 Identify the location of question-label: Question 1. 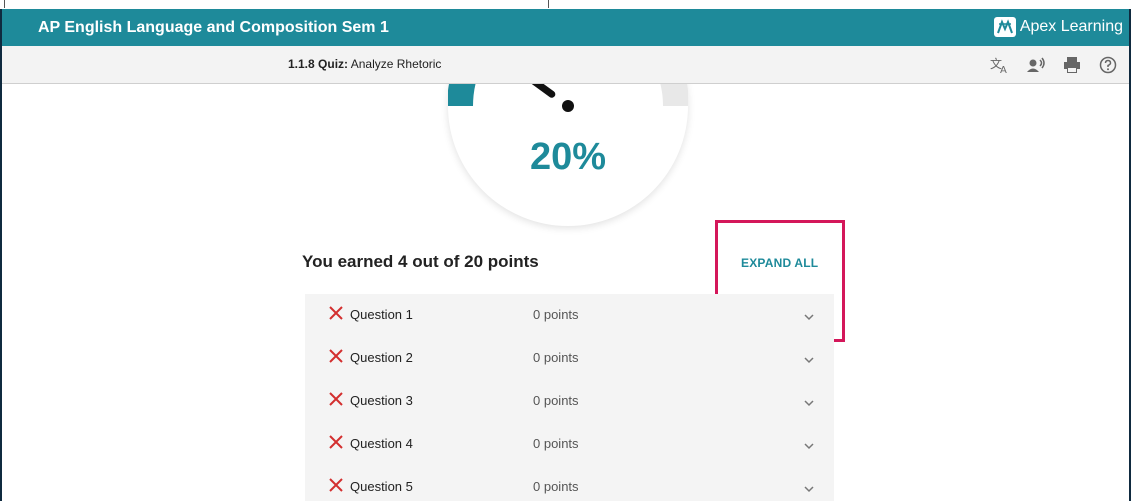
(381, 314).